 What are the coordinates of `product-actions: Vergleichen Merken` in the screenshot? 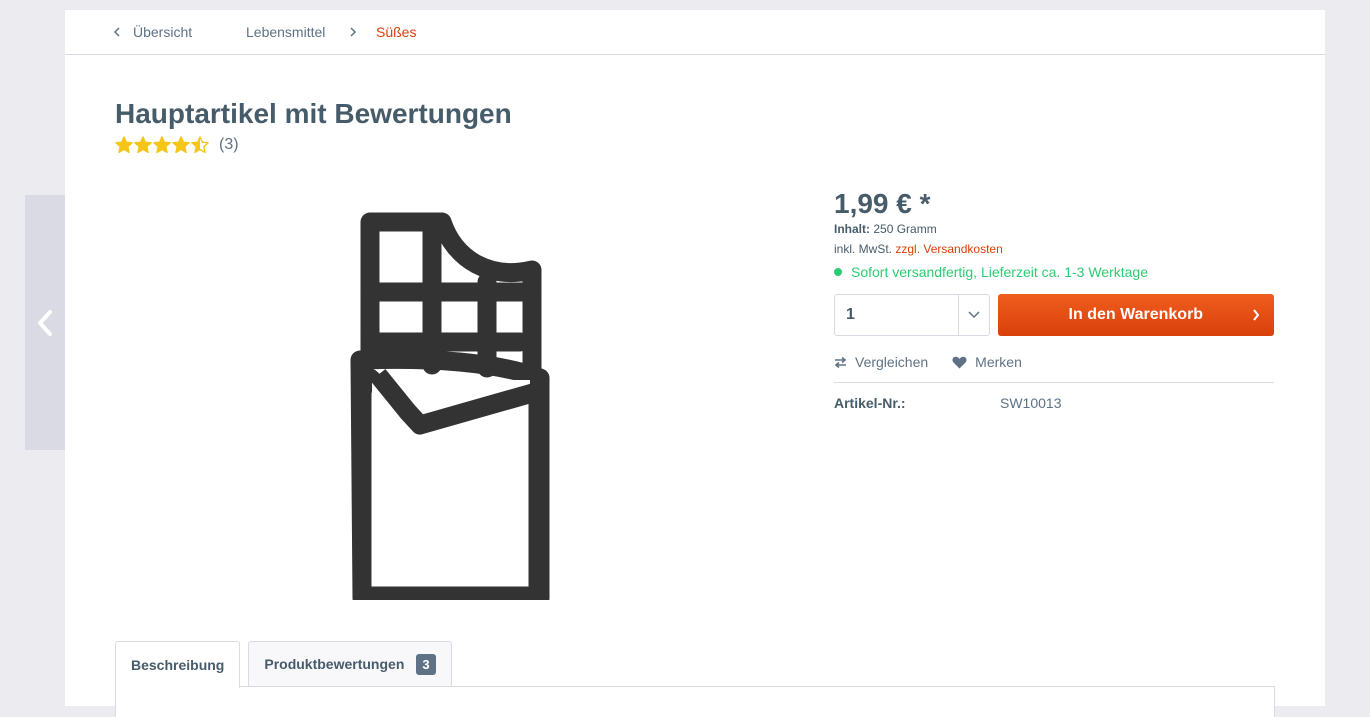 It's located at (1054, 366).